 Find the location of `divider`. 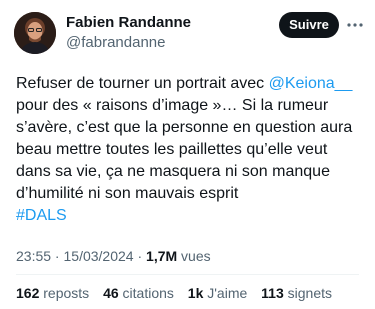

divider is located at coordinates (187, 274).